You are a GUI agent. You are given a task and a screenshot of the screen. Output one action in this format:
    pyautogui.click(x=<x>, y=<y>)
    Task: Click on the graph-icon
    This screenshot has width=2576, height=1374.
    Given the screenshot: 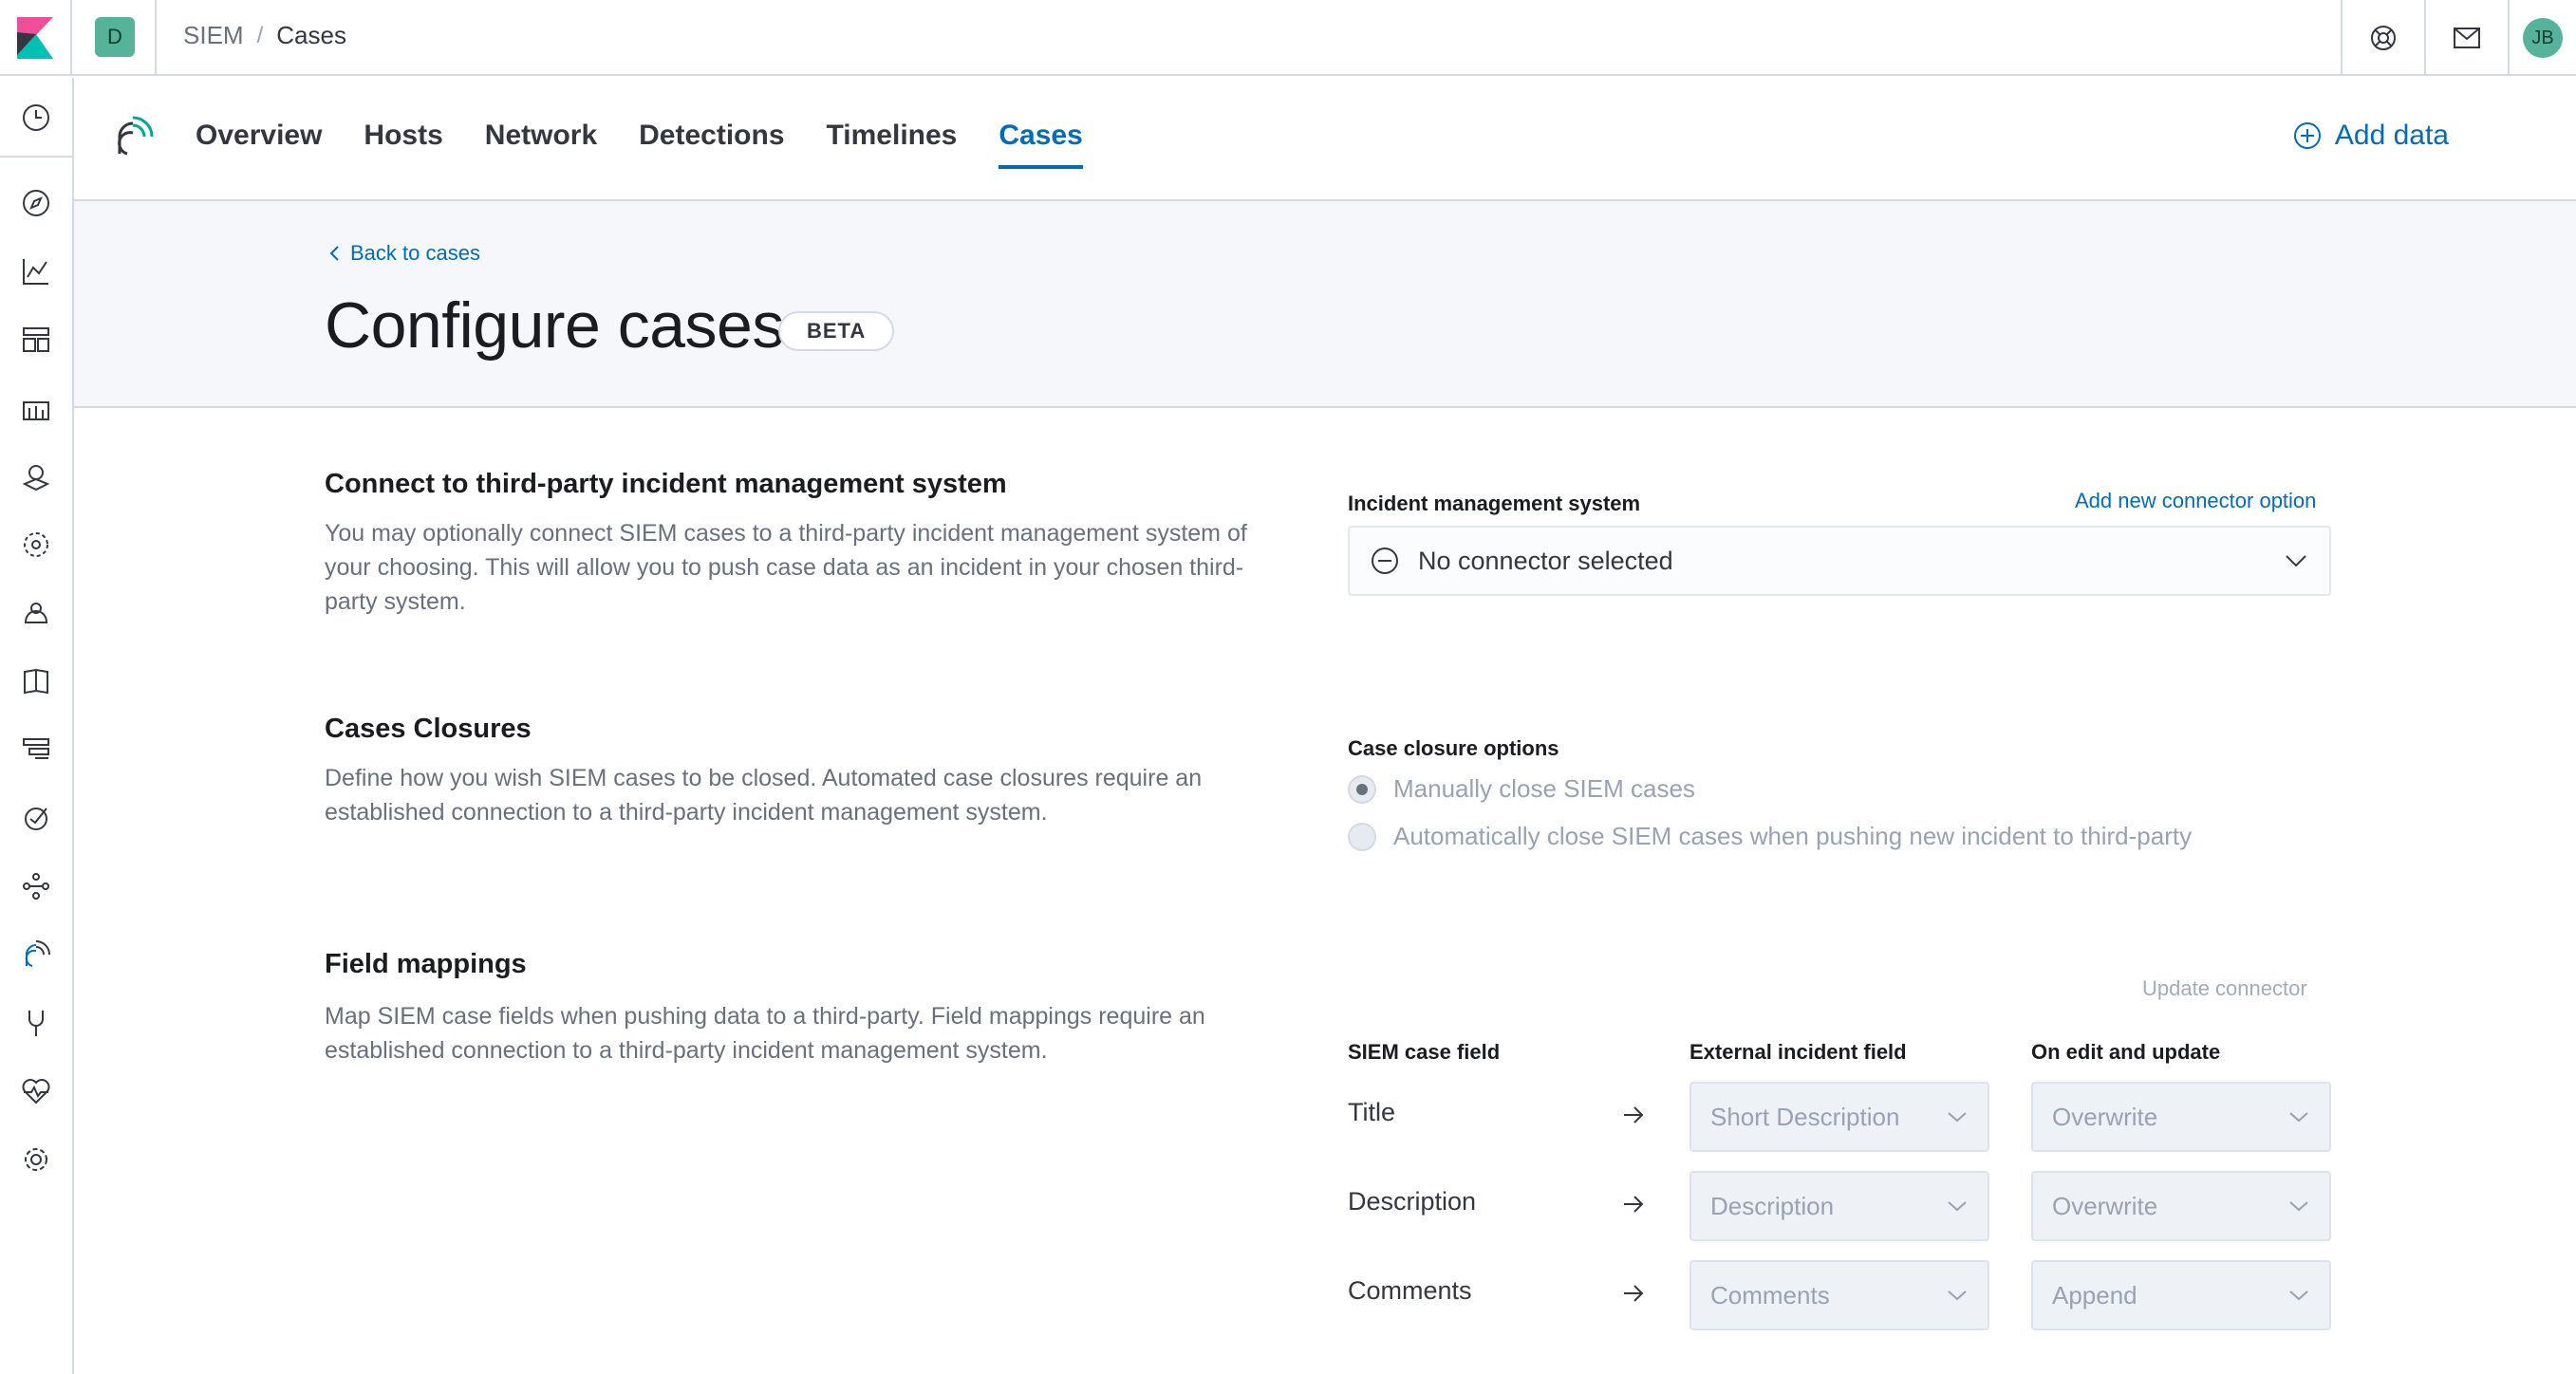 What is the action you would take?
    pyautogui.click(x=36, y=886)
    